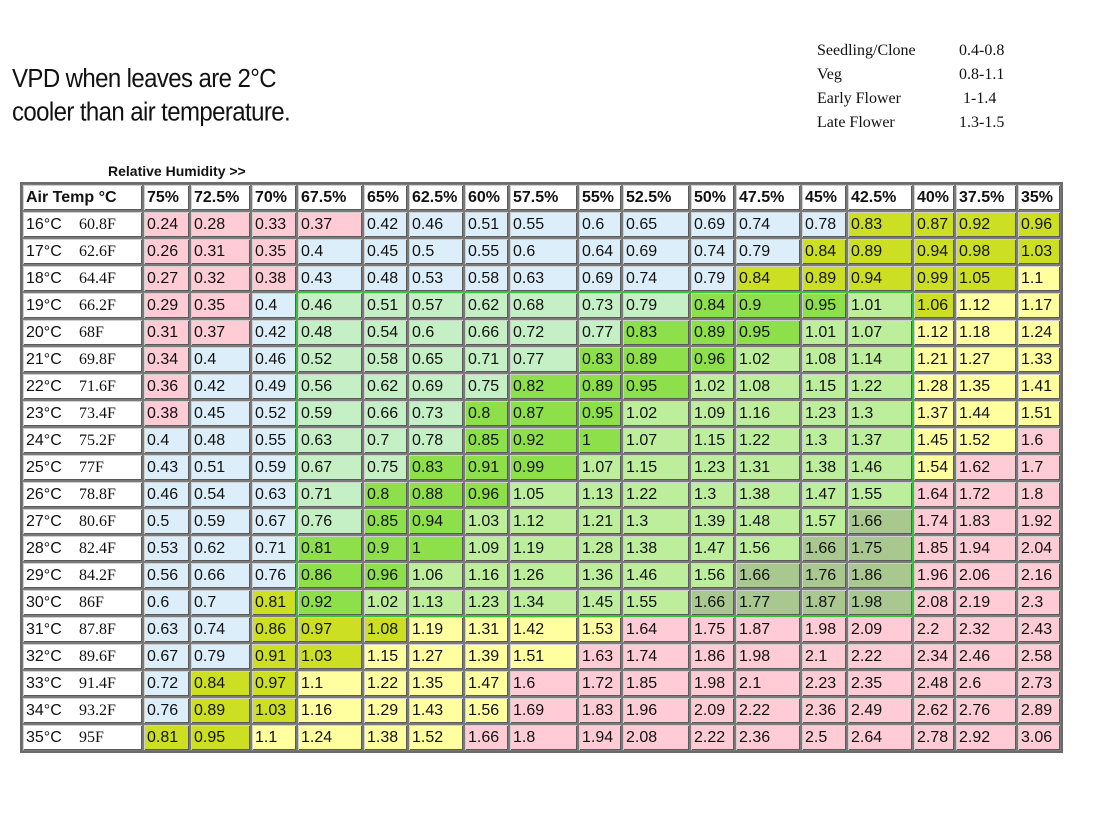  Describe the element at coordinates (97, 710) in the screenshot. I see `air-temp-fahrenheit: 93.2F` at that location.